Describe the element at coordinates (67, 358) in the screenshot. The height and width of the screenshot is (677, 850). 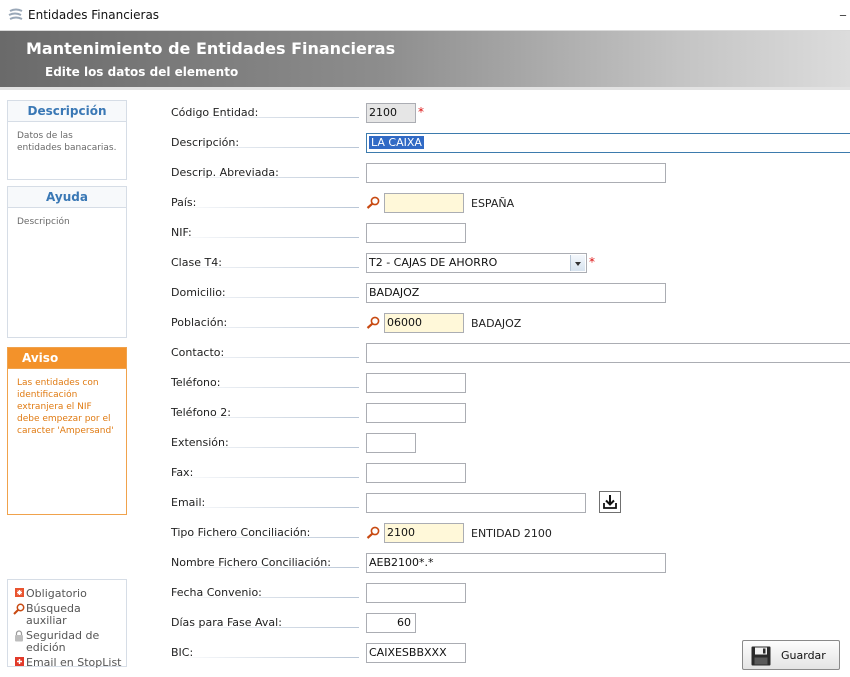
I see `warning-panel-title: Aviso` at that location.